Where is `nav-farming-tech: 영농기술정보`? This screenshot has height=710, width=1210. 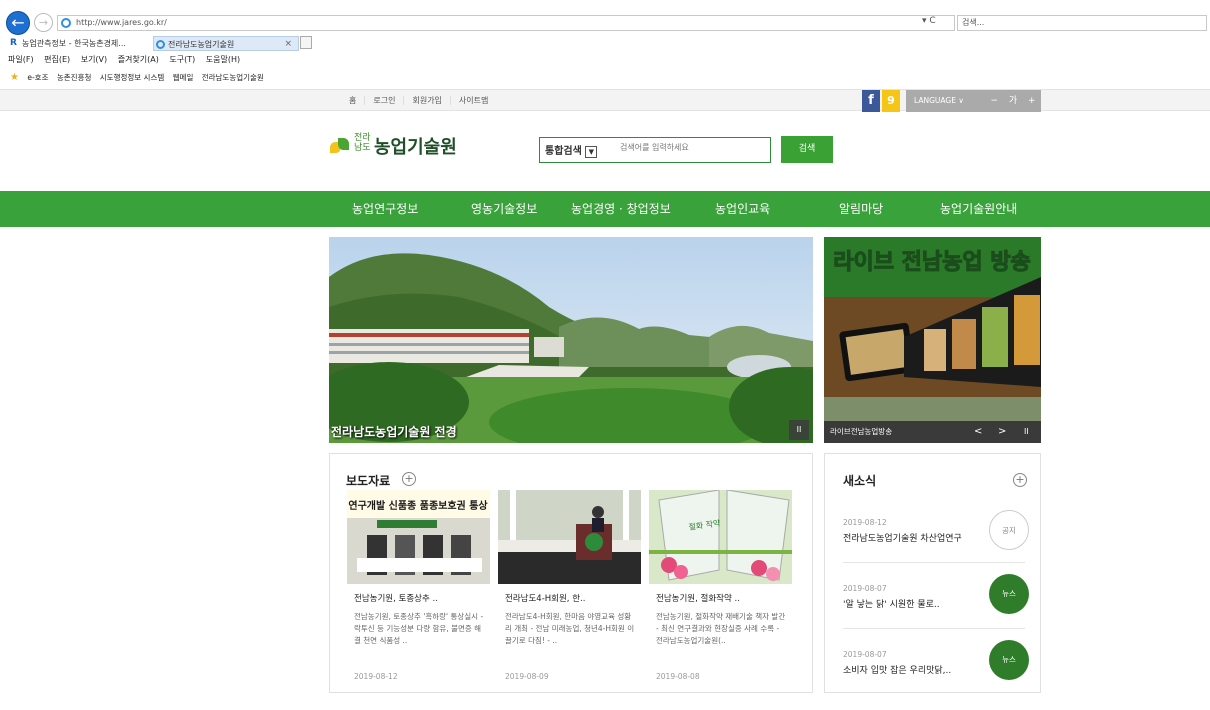 nav-farming-tech: 영농기술정보 is located at coordinates (504, 209).